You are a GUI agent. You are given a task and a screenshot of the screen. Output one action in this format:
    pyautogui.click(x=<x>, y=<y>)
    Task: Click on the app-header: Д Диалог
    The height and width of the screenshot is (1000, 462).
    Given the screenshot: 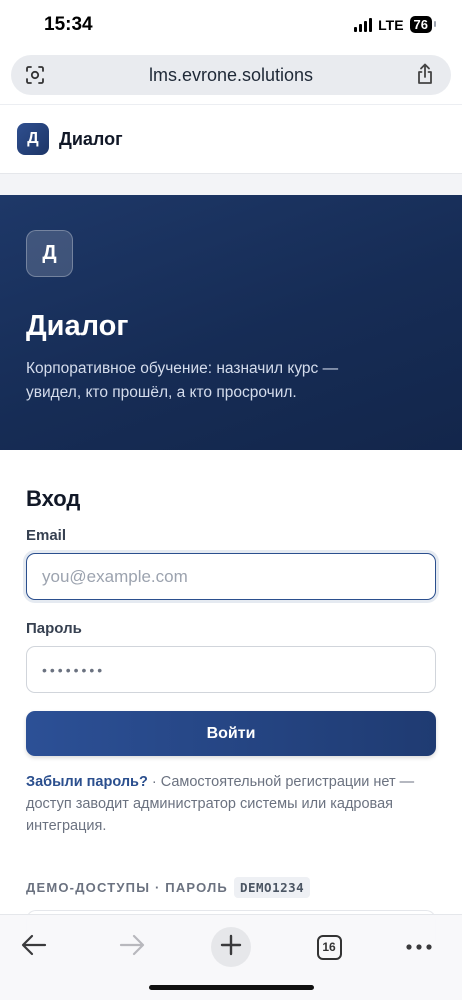 What is the action you would take?
    pyautogui.click(x=231, y=139)
    